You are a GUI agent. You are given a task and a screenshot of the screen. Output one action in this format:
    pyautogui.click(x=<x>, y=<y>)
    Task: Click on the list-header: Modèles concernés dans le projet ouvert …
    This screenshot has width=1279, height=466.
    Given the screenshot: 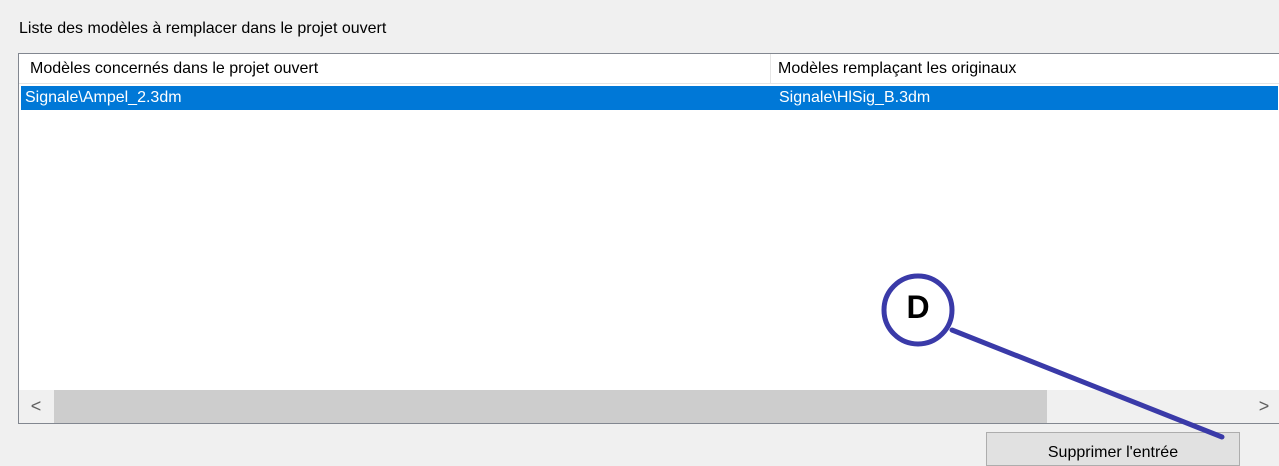 What is the action you would take?
    pyautogui.click(x=649, y=69)
    